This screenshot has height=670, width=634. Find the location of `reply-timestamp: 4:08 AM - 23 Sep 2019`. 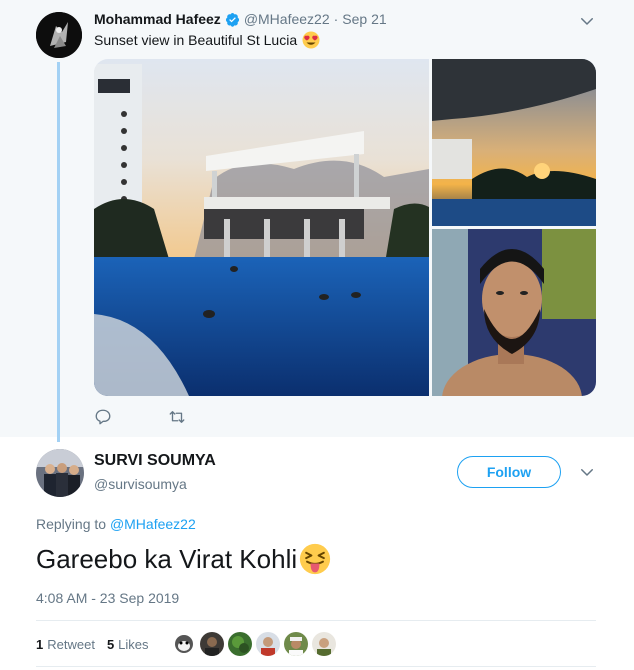

reply-timestamp: 4:08 AM - 23 Sep 2019 is located at coordinates (107, 598).